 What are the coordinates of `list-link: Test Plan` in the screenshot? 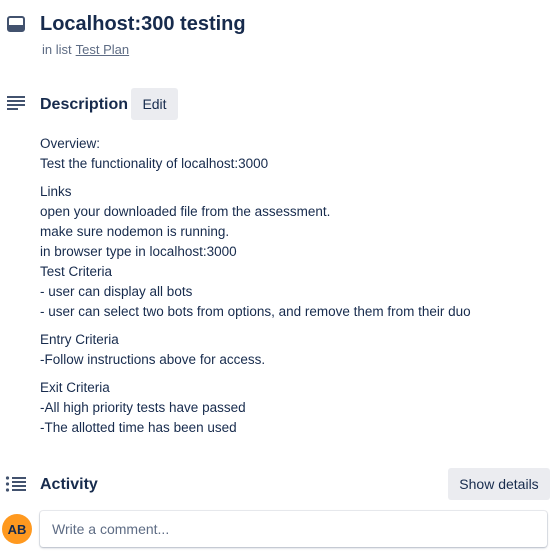 It's located at (102, 49).